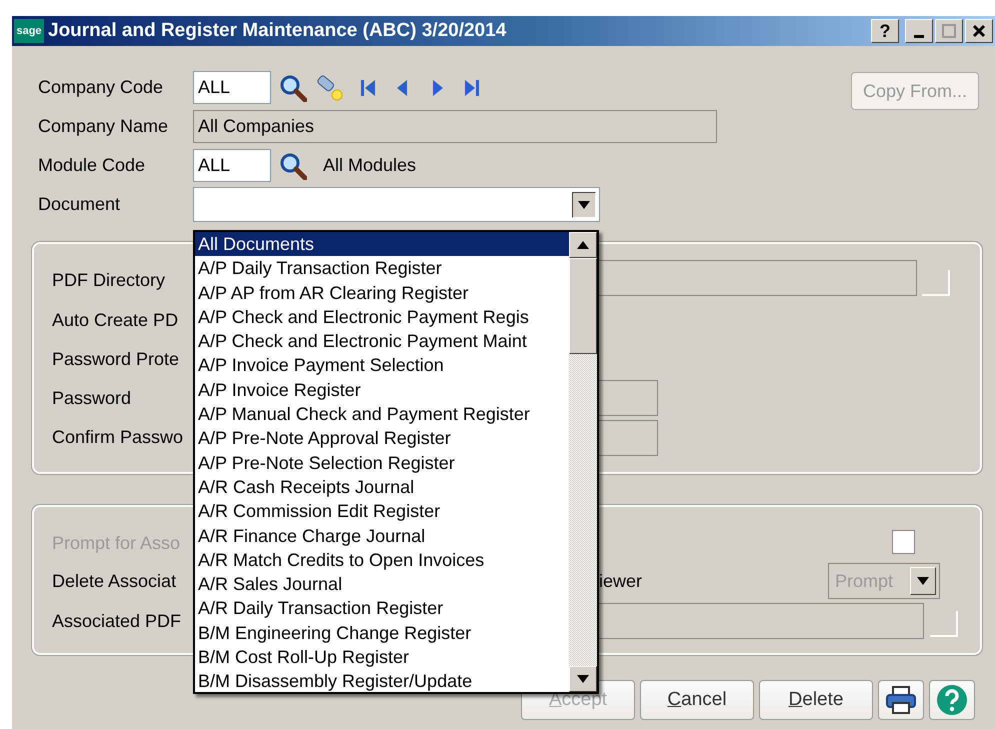  What do you see at coordinates (382, 317) in the screenshot?
I see `list-item: A/P Check and Electronic Payment Regis` at bounding box center [382, 317].